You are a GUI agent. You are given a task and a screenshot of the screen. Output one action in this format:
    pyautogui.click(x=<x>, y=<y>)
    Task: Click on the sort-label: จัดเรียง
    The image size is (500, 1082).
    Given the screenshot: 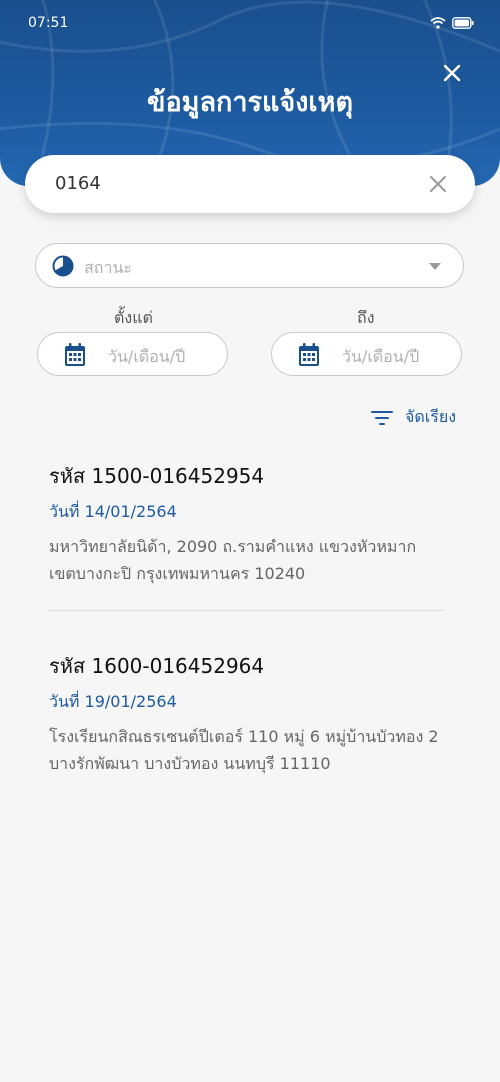 What is the action you would take?
    pyautogui.click(x=430, y=416)
    